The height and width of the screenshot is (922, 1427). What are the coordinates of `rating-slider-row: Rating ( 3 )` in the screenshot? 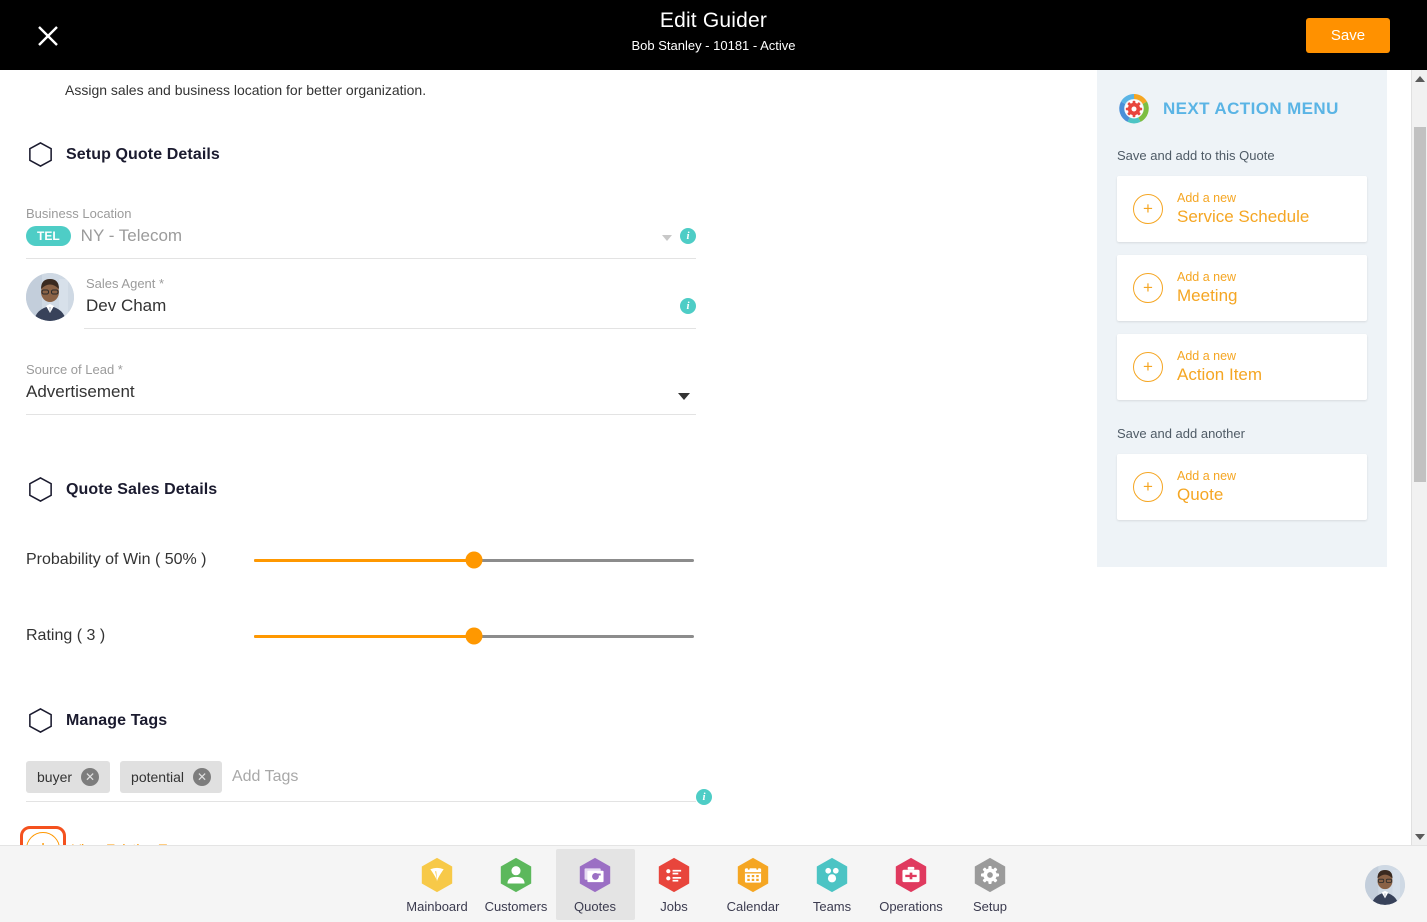 It's located at (361, 636).